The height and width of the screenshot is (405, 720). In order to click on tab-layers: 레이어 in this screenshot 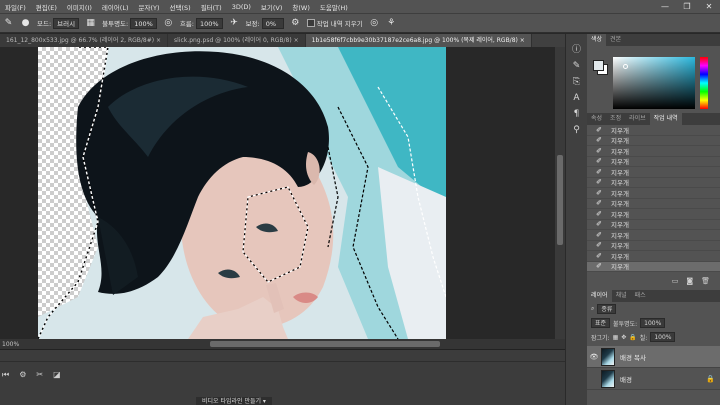, I will do `click(599, 296)`.